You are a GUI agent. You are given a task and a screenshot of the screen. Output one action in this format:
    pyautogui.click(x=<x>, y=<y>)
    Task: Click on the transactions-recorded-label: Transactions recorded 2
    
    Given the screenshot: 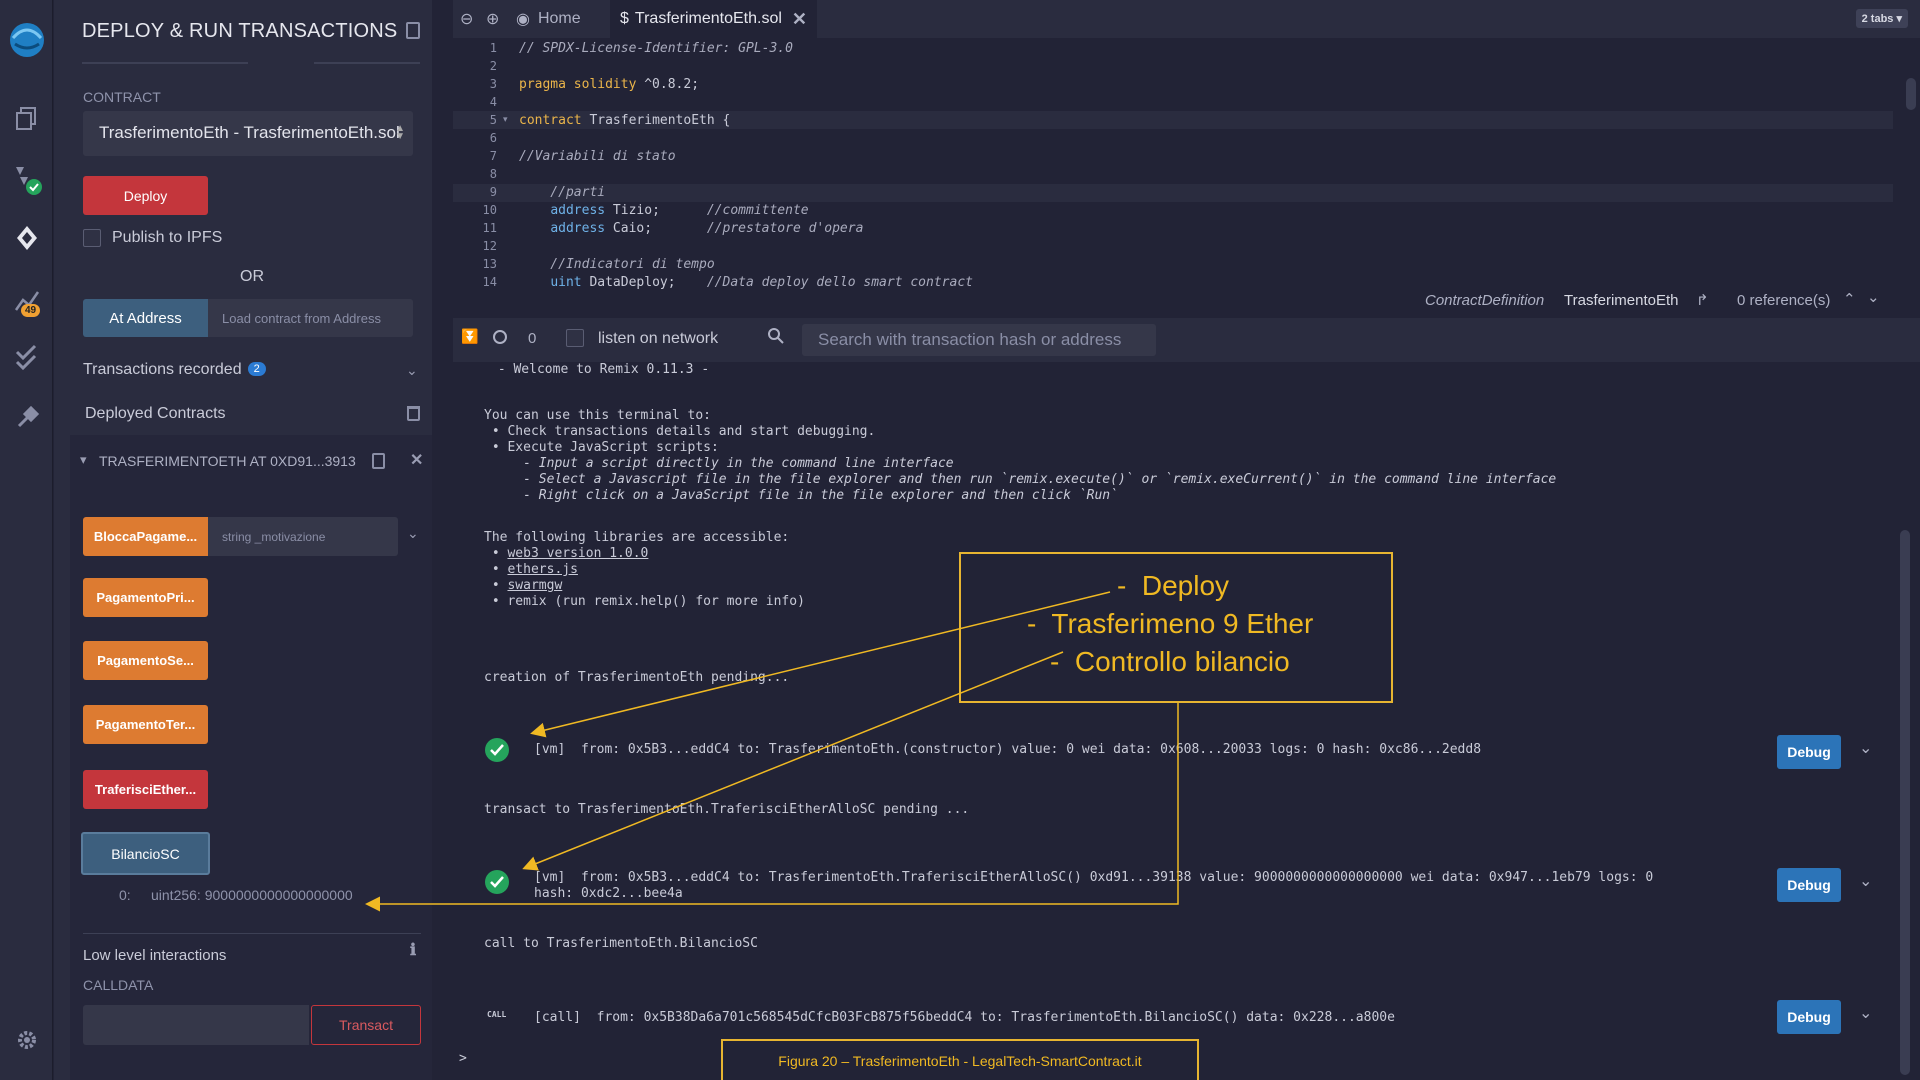 What is the action you would take?
    pyautogui.click(x=174, y=370)
    